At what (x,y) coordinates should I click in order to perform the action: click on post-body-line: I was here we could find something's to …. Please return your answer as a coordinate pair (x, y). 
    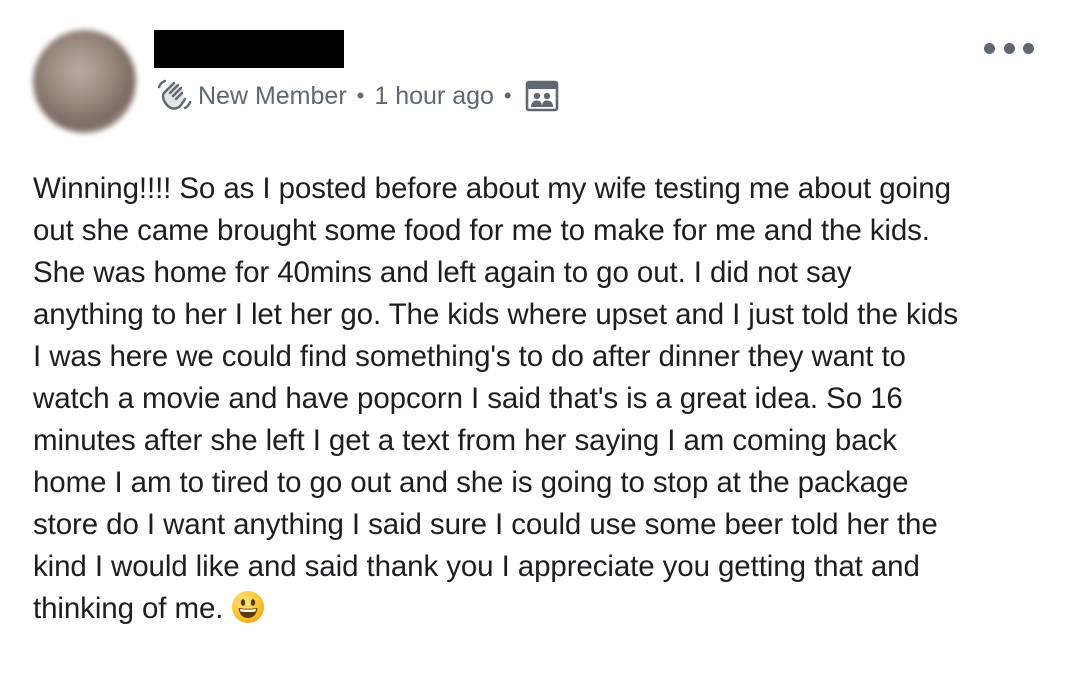
    Looking at the image, I should click on (469, 356).